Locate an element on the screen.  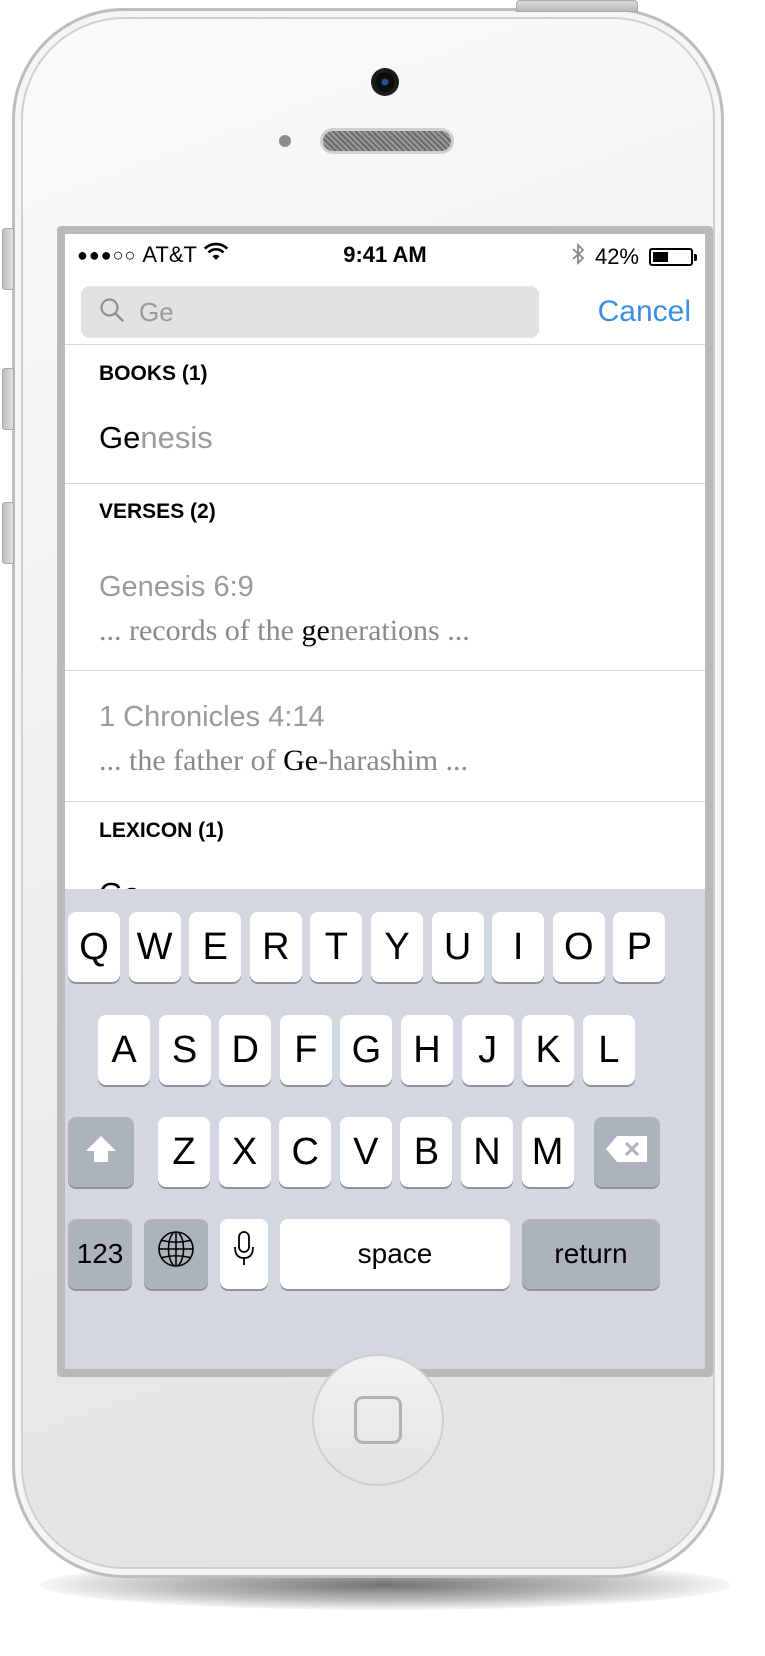
search-row: Ge Cancel is located at coordinates (385, 314).